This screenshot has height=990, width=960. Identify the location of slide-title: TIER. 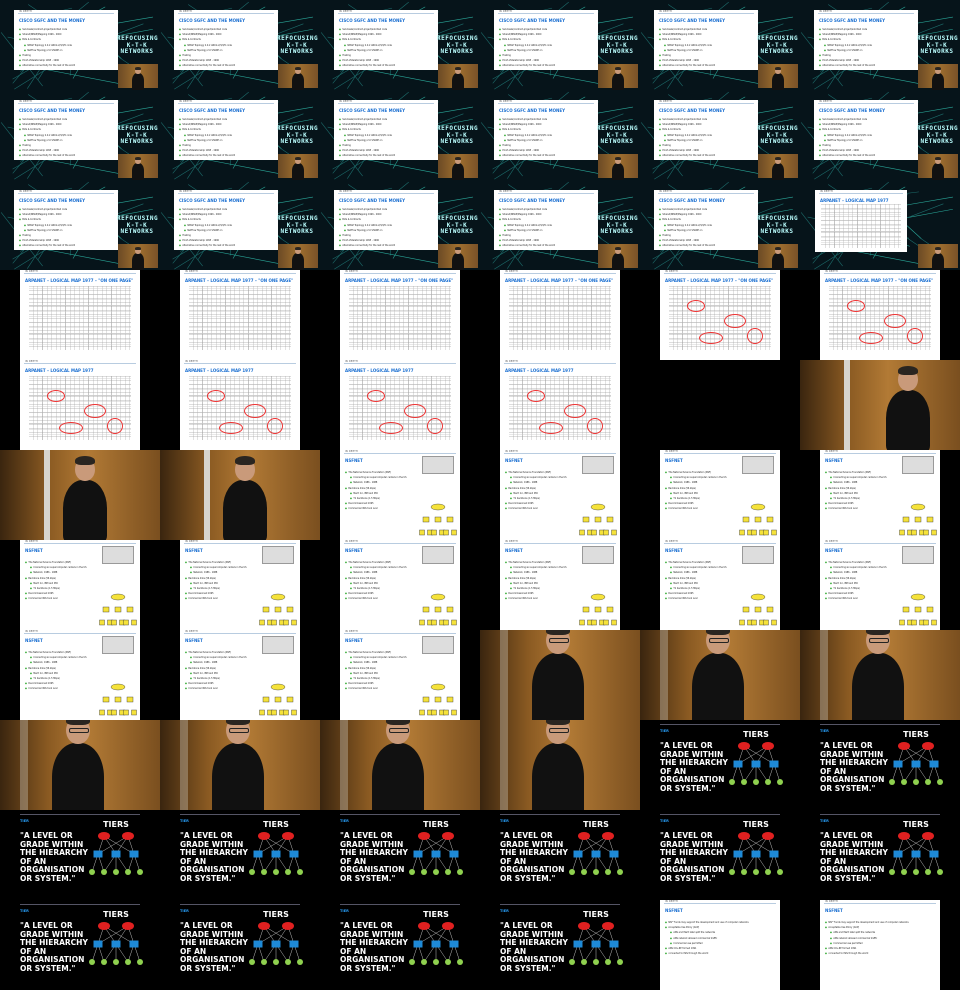
(344, 821).